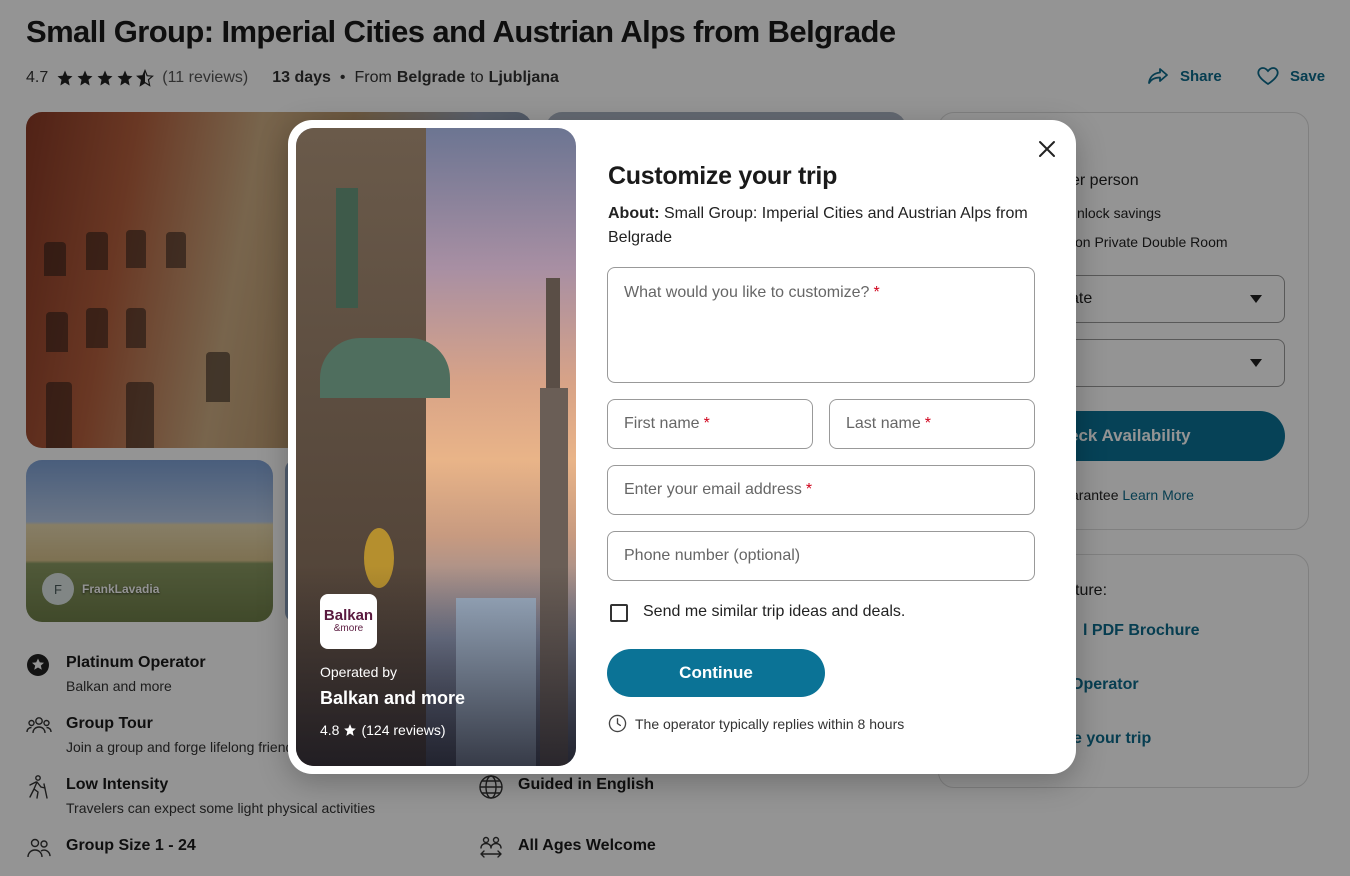 The width and height of the screenshot is (1350, 876). Describe the element at coordinates (932, 424) in the screenshot. I see `last-name-field: Last name *` at that location.